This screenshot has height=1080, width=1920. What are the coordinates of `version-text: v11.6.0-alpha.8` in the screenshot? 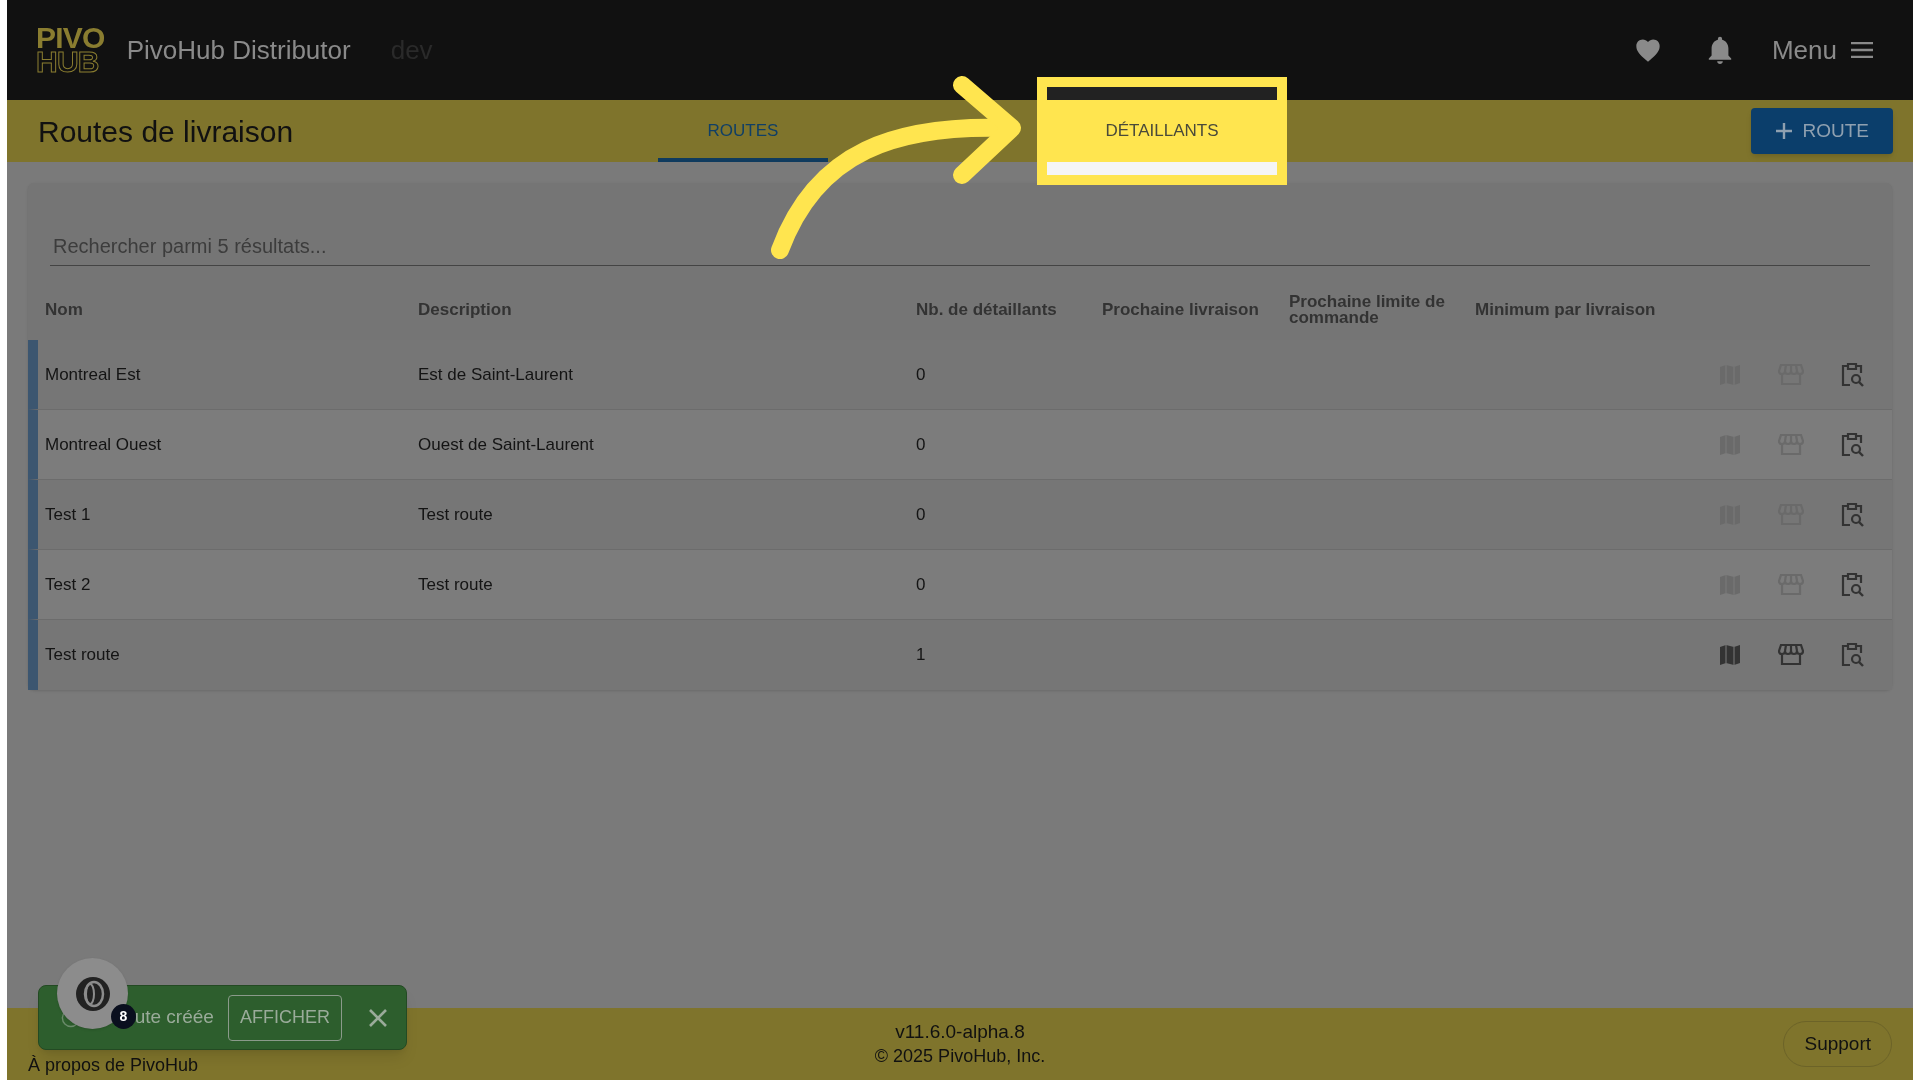 It's located at (960, 1032).